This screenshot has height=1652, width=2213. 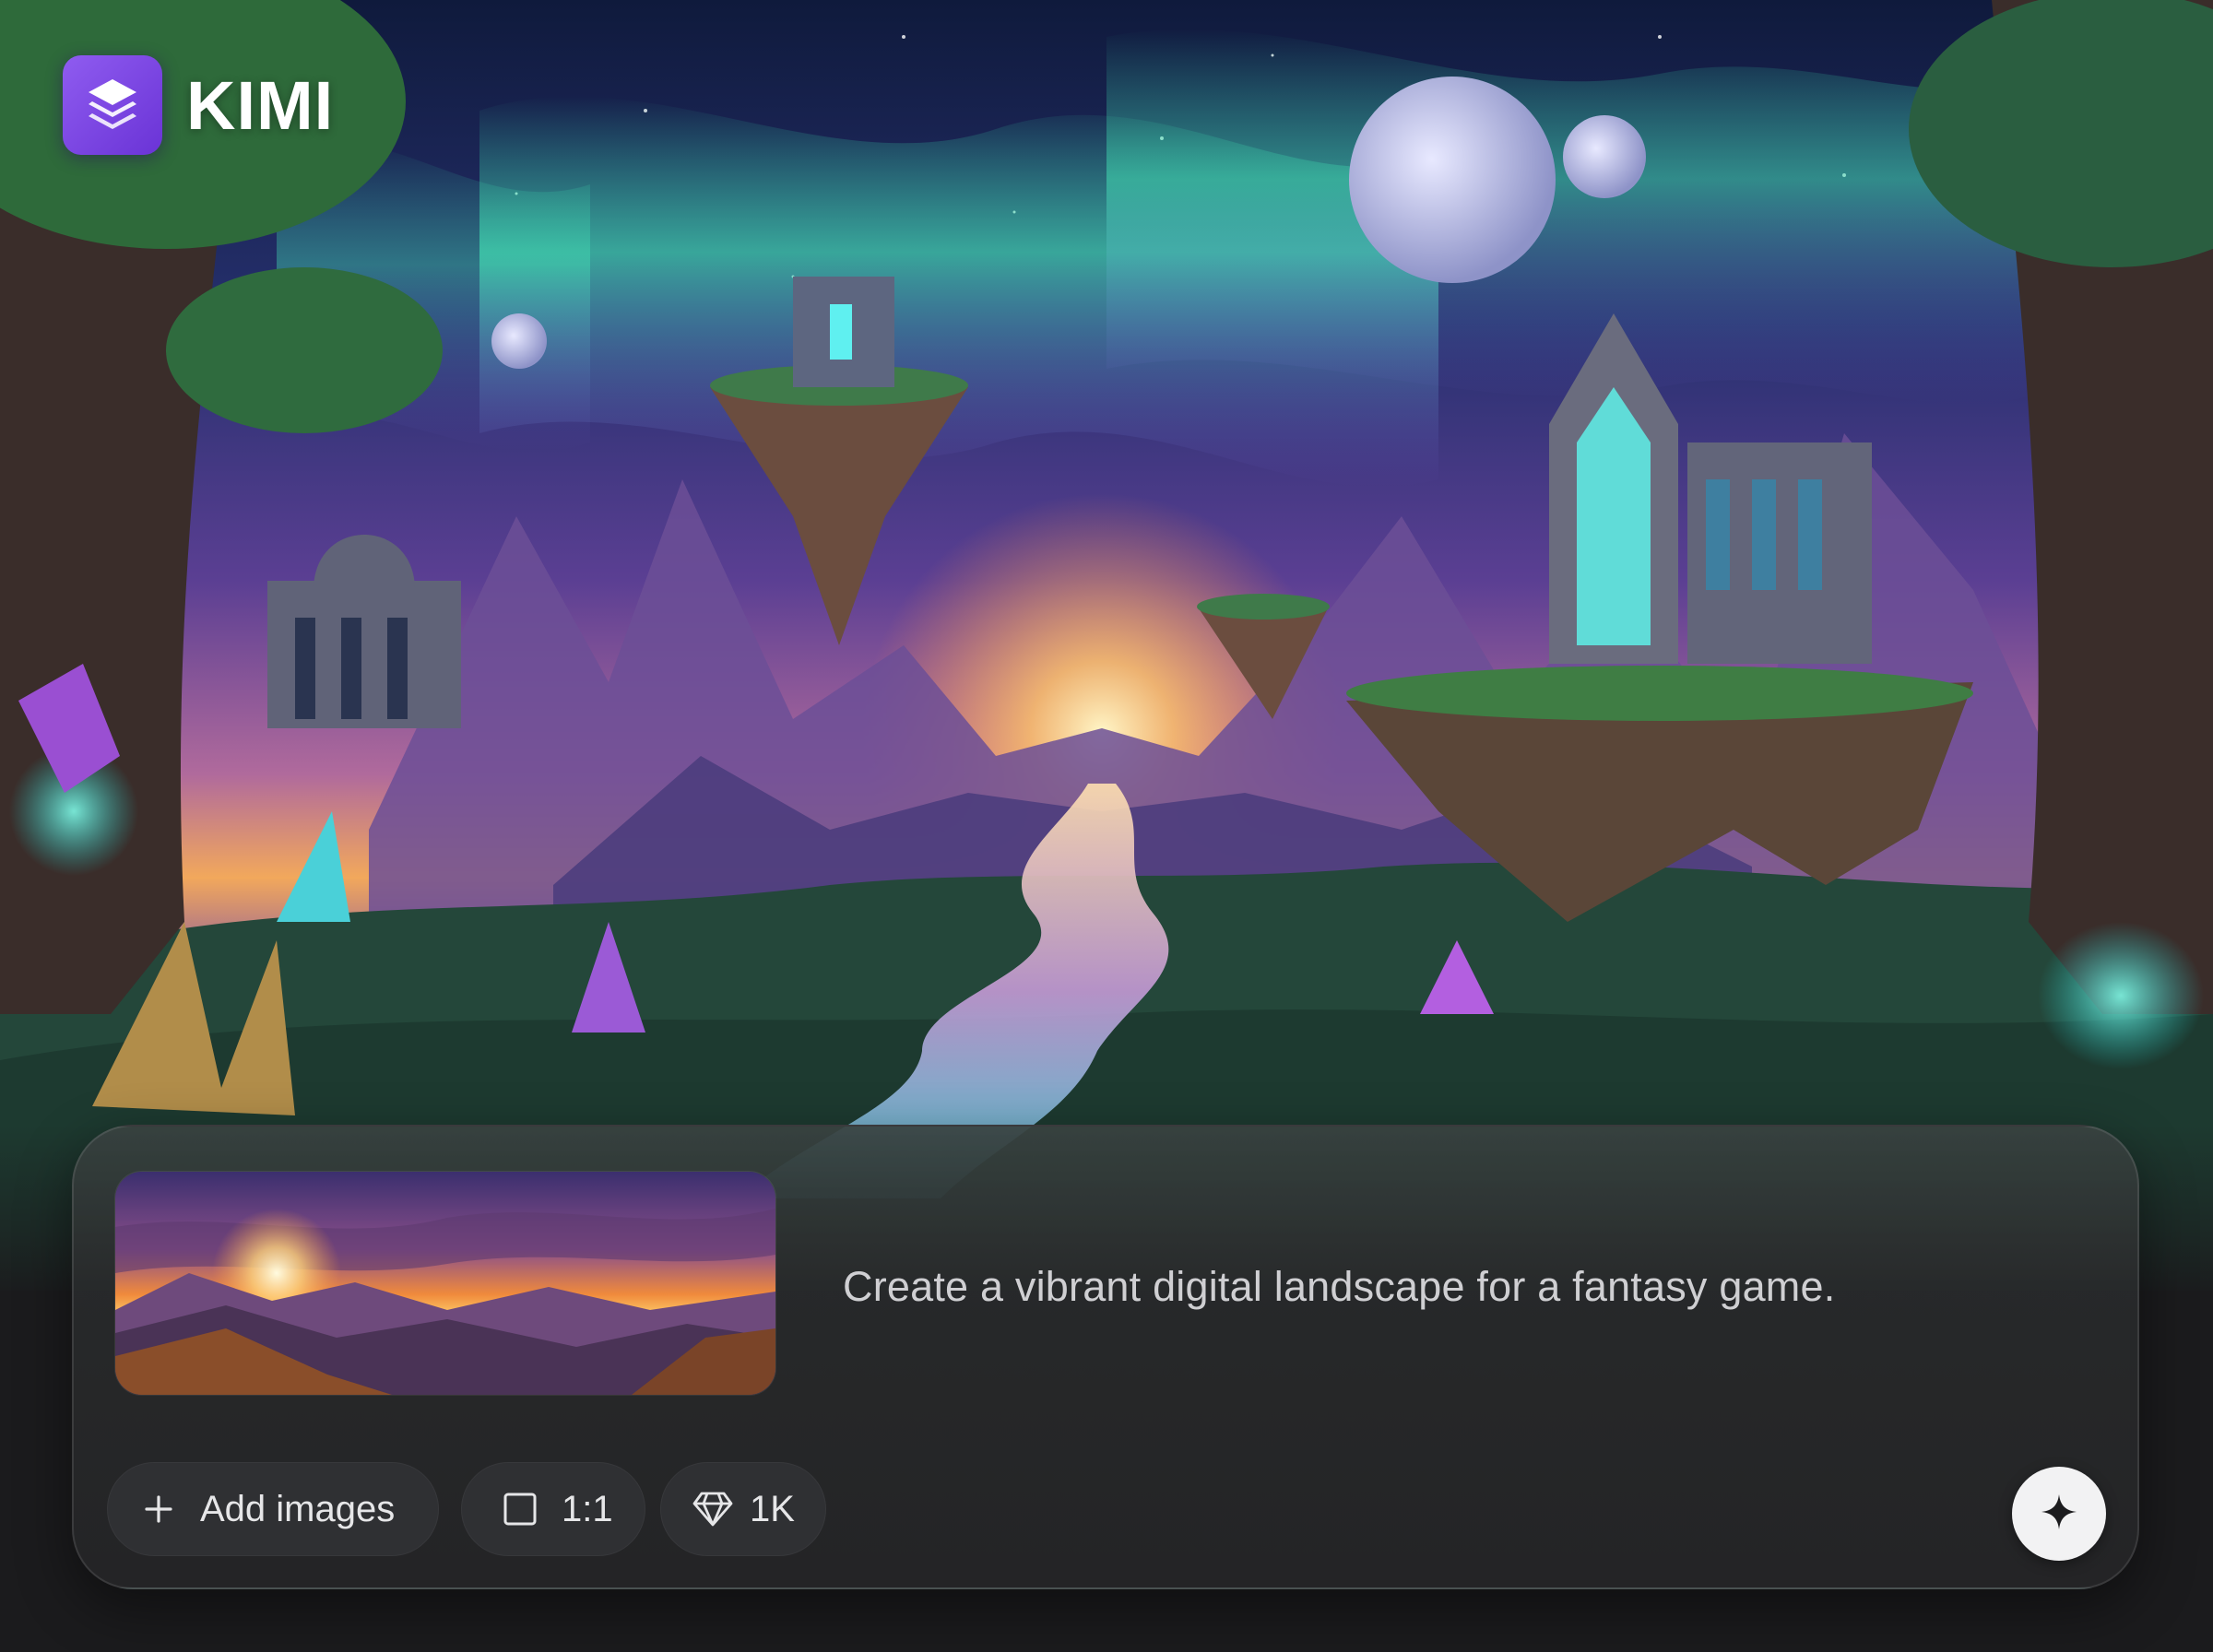 What do you see at coordinates (520, 1509) in the screenshot?
I see `square-icon` at bounding box center [520, 1509].